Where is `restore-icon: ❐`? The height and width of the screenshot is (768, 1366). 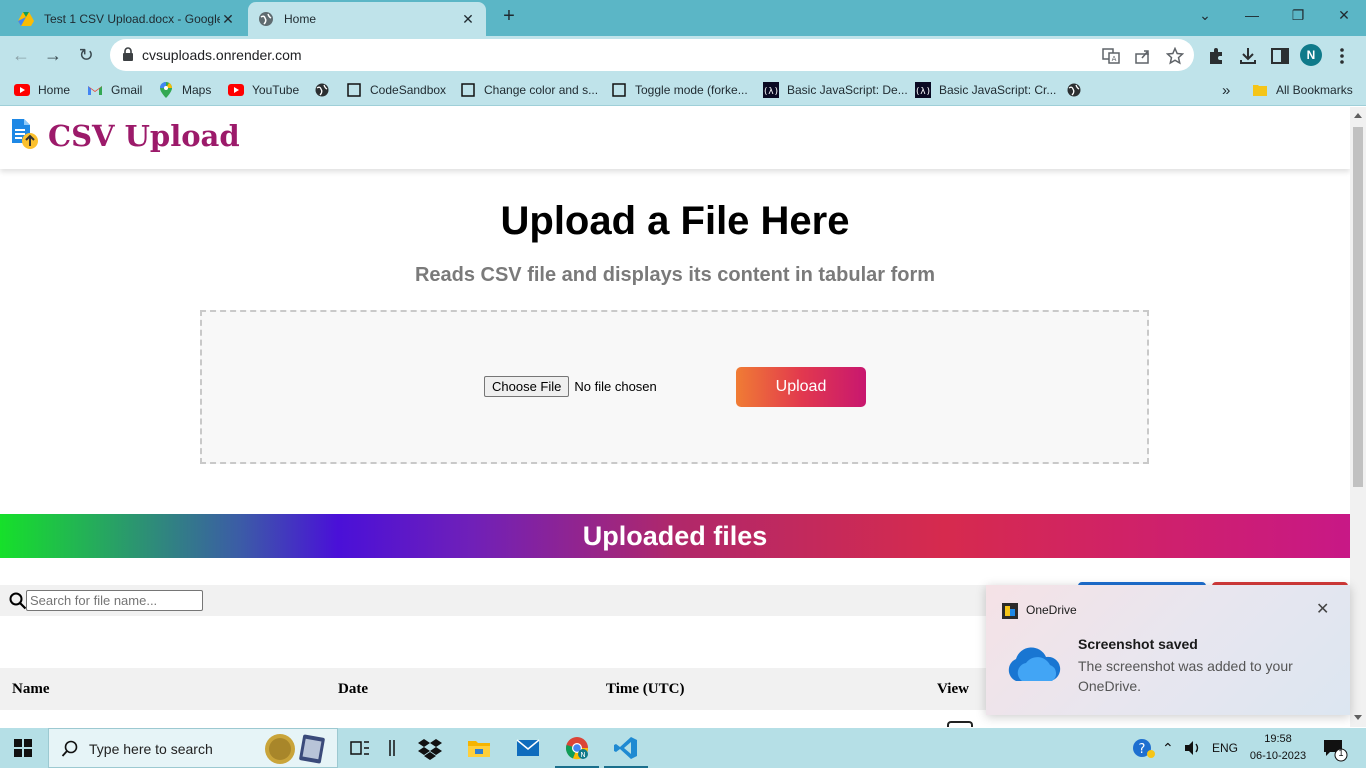 restore-icon: ❐ is located at coordinates (1298, 15).